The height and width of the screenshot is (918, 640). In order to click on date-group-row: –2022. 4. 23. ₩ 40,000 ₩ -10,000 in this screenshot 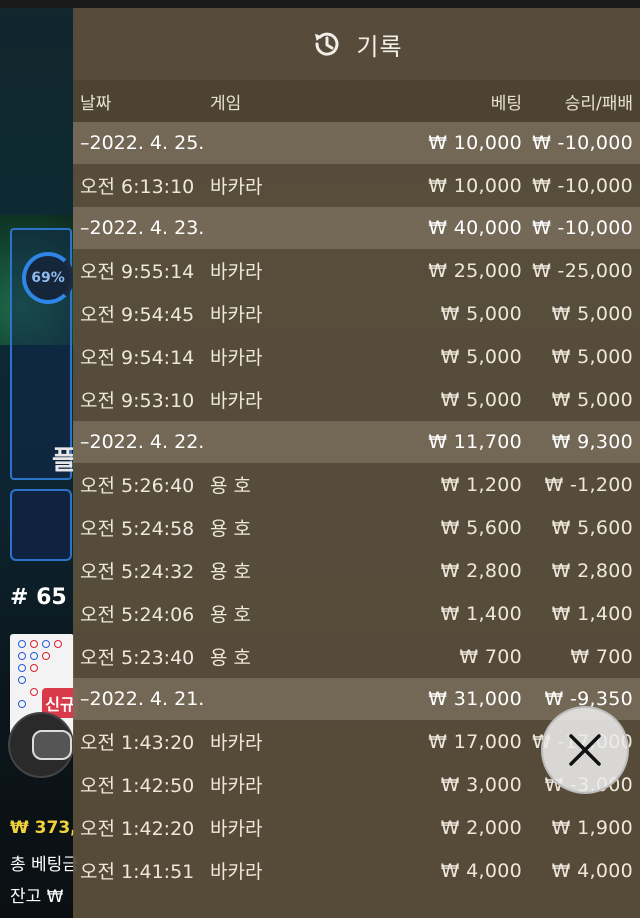, I will do `click(356, 228)`.